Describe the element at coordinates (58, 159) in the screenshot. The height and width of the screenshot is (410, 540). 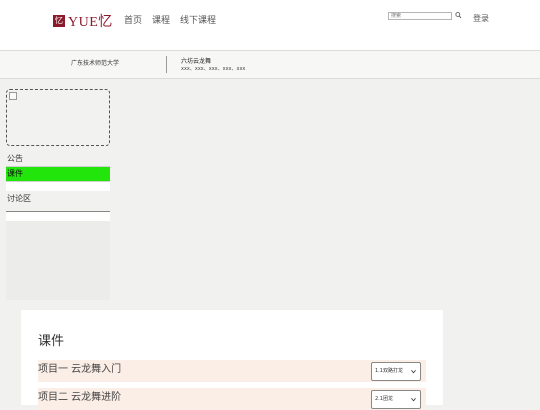
I see `sidebar-item-announcements: 公告` at that location.